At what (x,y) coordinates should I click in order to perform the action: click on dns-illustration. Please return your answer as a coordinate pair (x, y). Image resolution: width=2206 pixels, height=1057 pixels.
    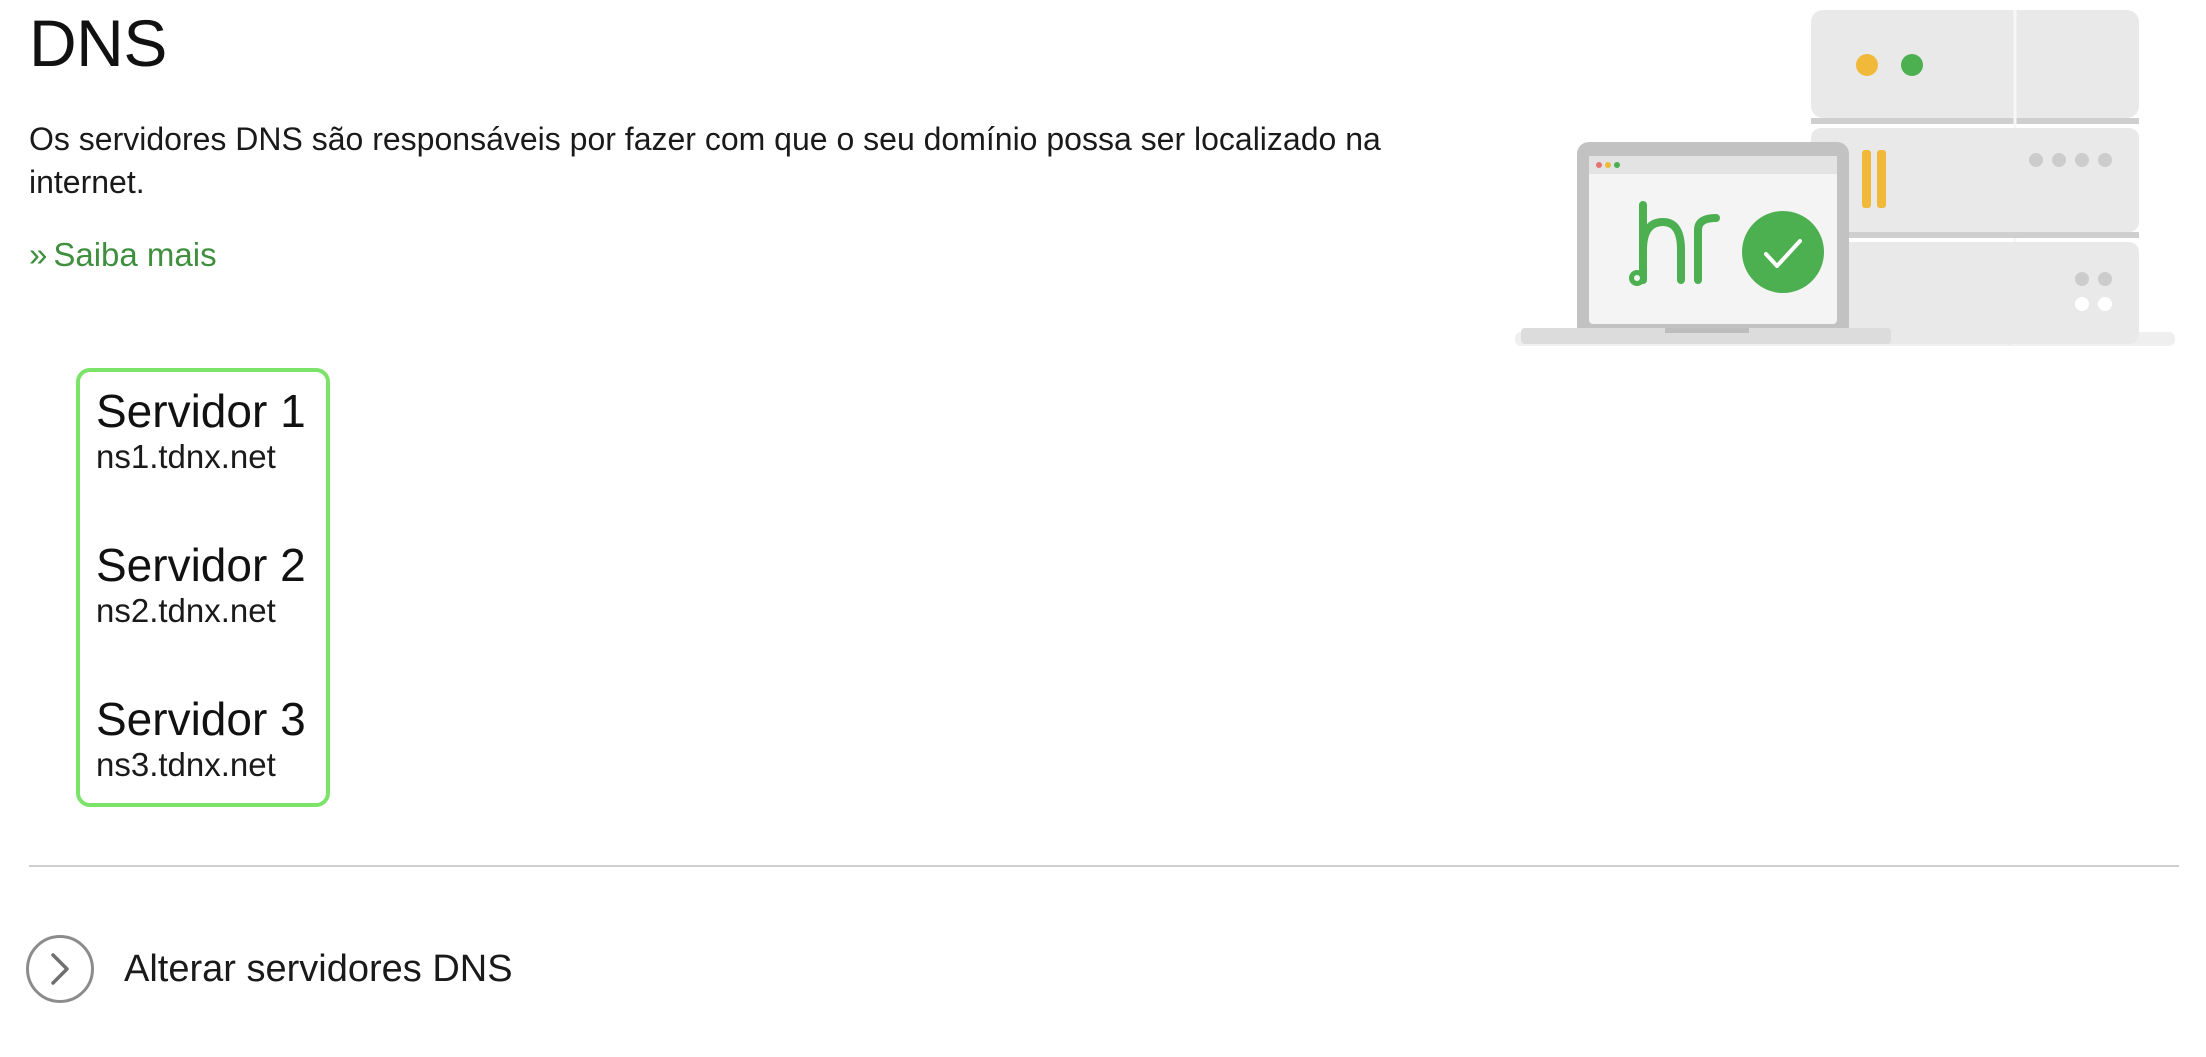
    Looking at the image, I should click on (1855, 180).